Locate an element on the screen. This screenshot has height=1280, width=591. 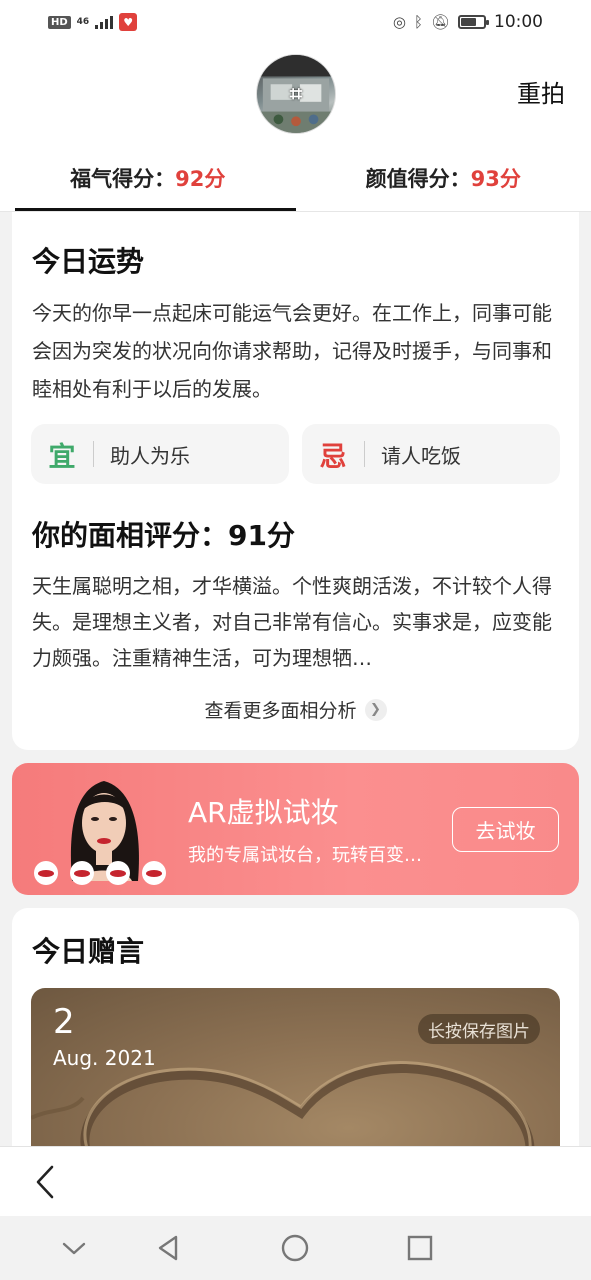
ji-text: 请人吃饭 is located at coordinates (421, 455).